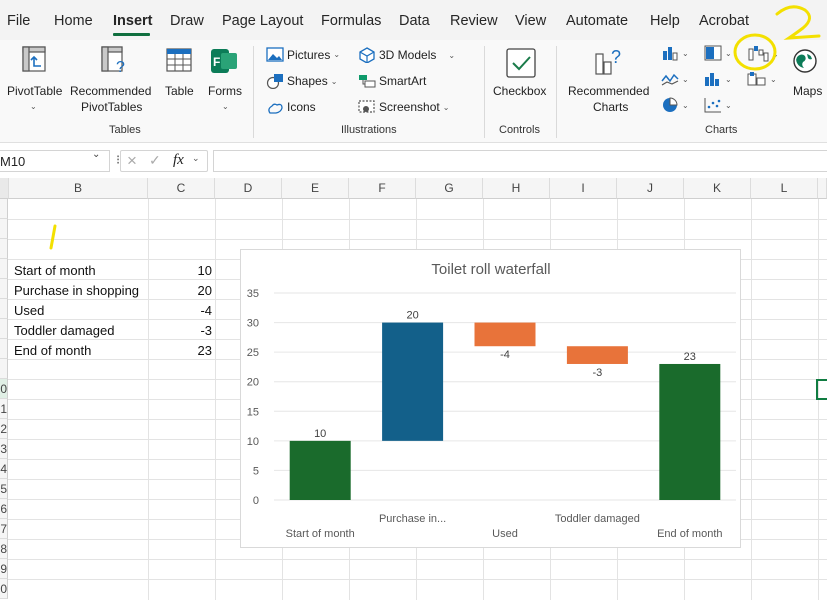 This screenshot has height=600, width=827. What do you see at coordinates (718, 105) in the screenshot?
I see `scatter-chart-button: ⌄` at bounding box center [718, 105].